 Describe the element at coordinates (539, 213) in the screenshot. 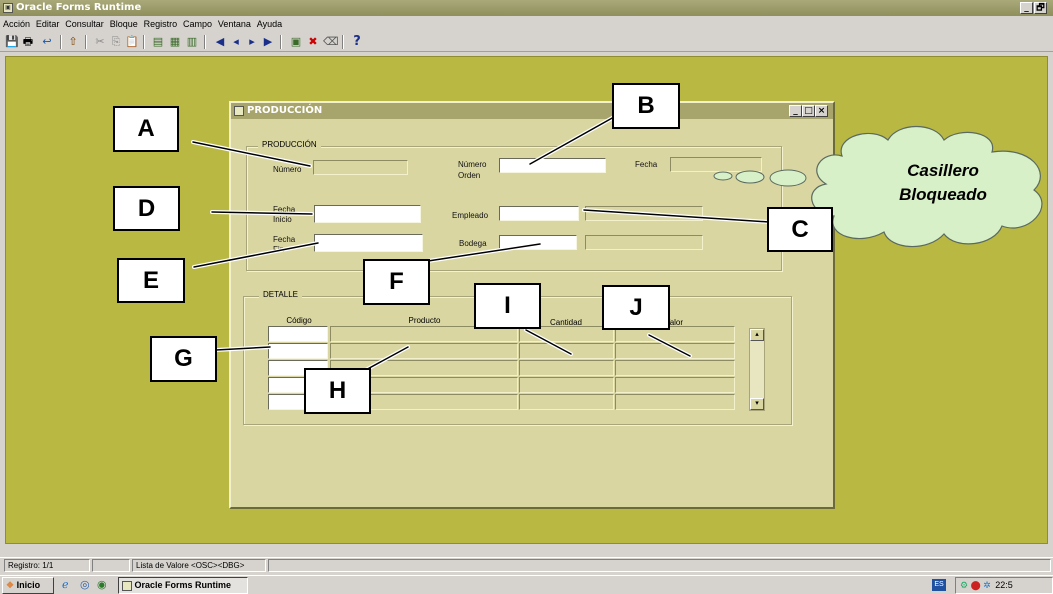

I see `empleado-input` at that location.